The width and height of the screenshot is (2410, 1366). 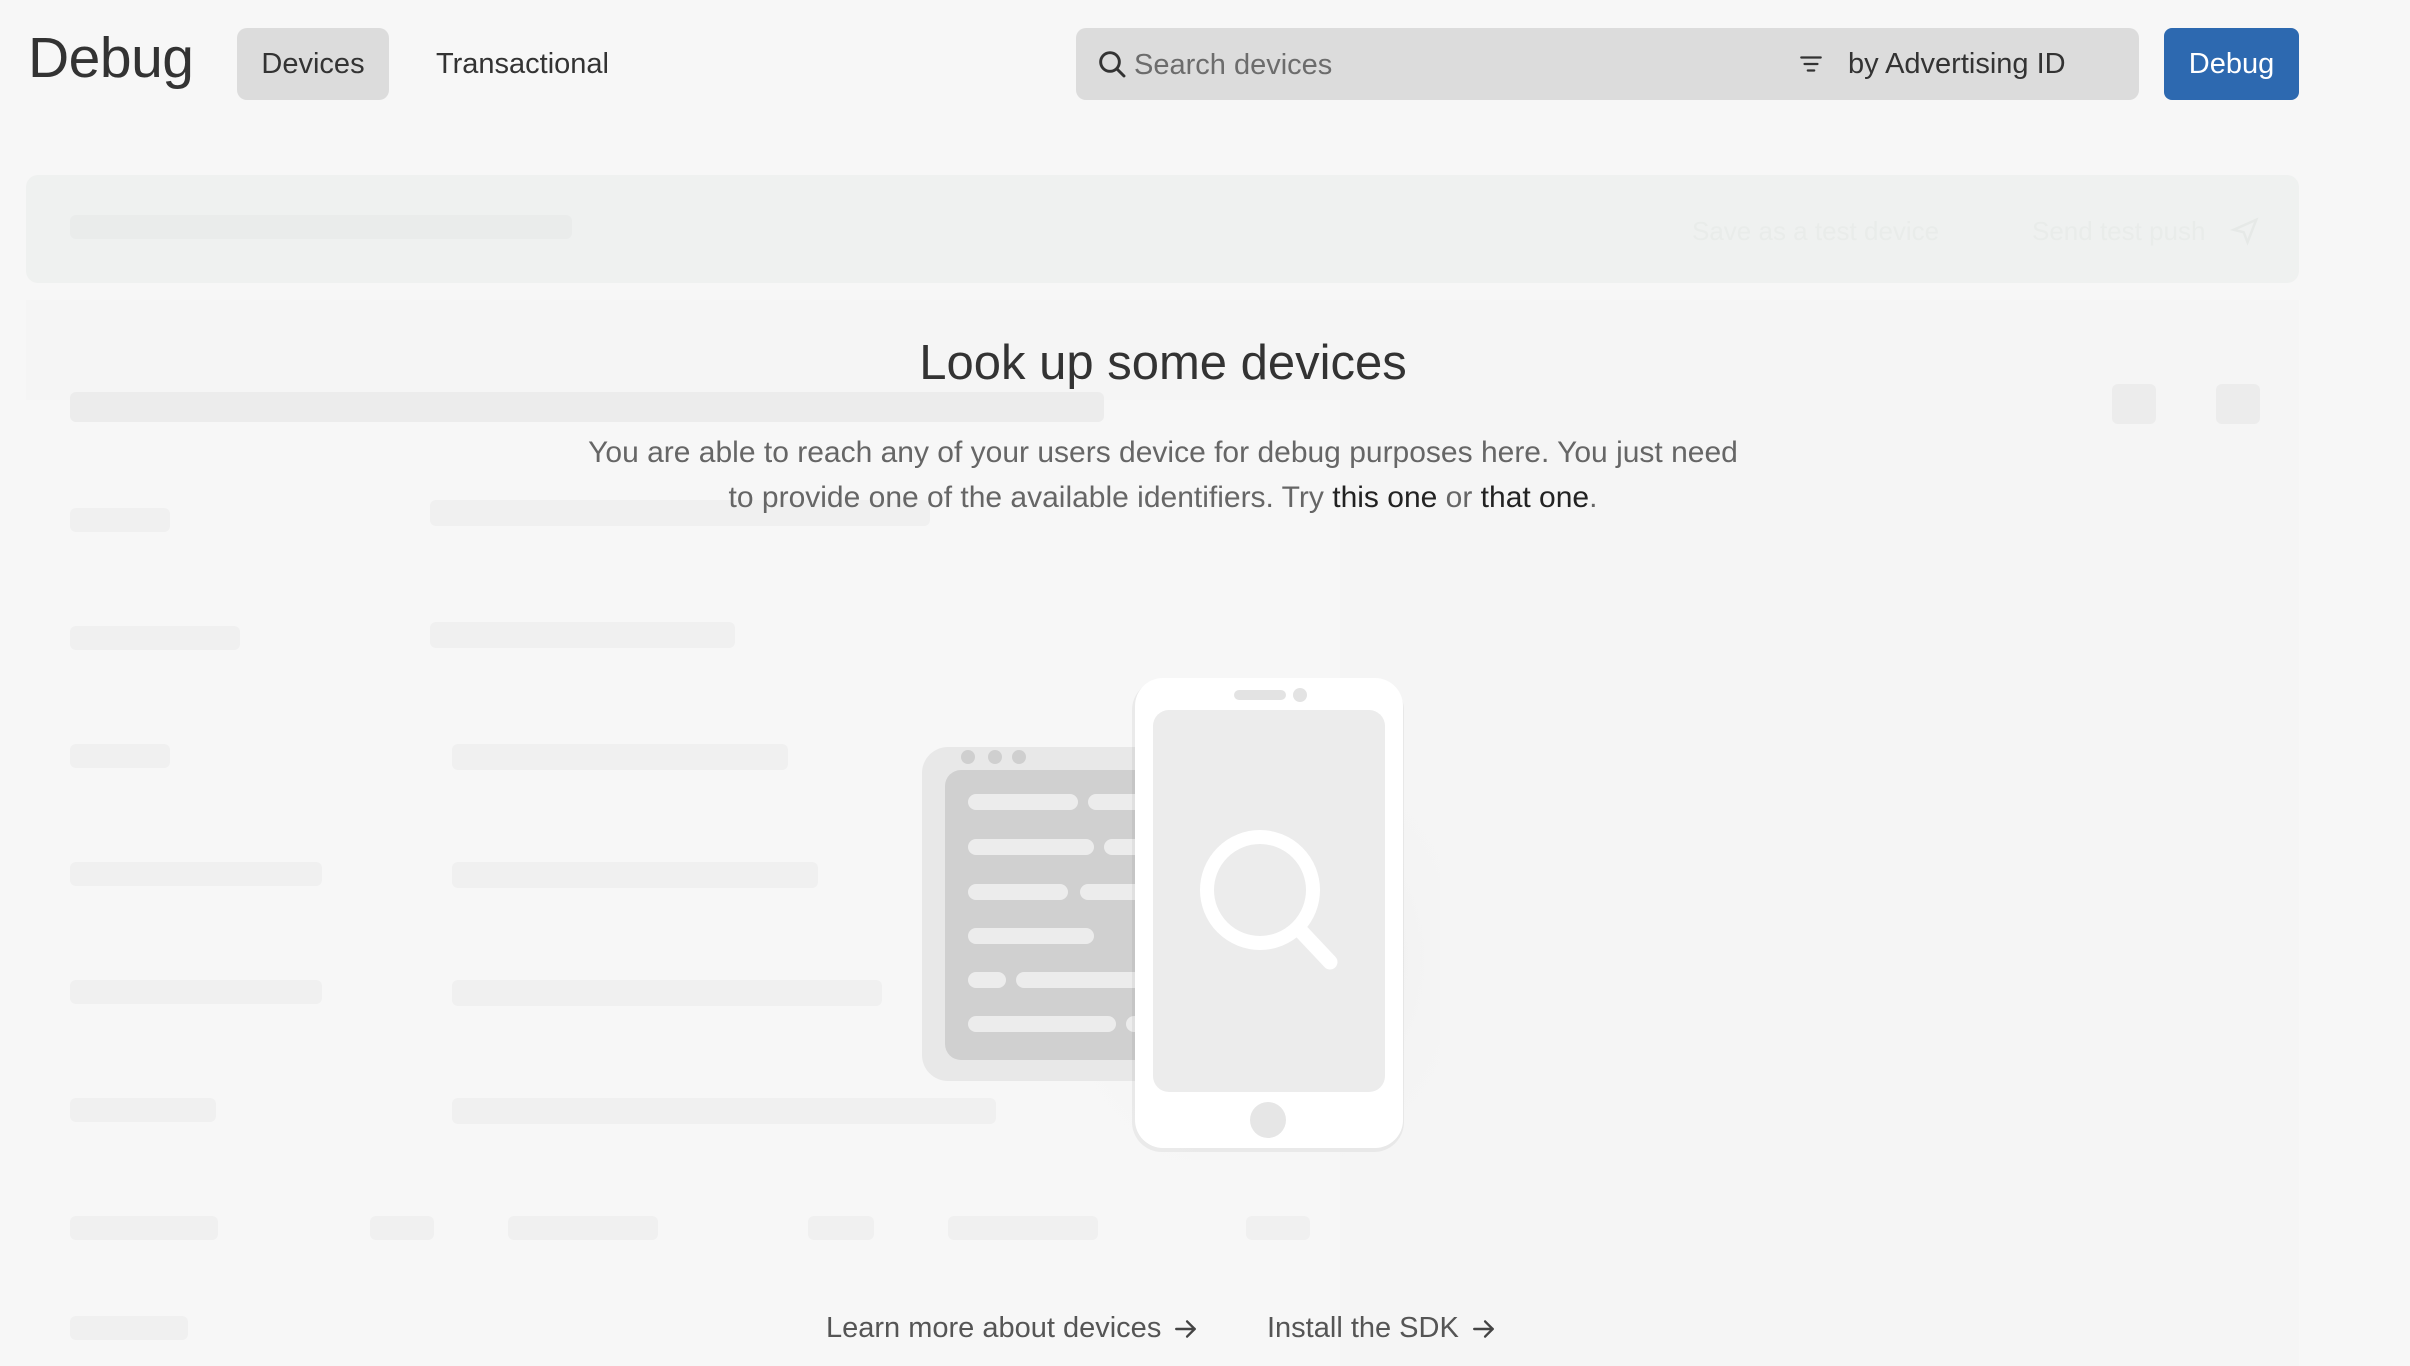 I want to click on tab-devices-label: Devices, so click(x=313, y=63).